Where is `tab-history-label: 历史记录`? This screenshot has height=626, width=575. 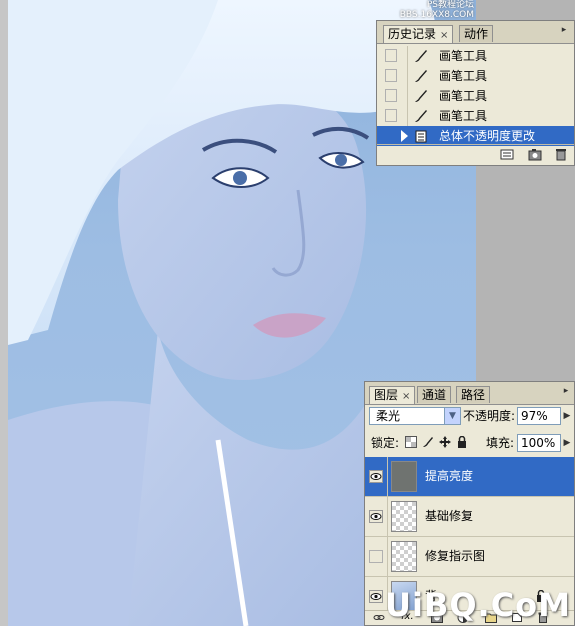
tab-history-label: 历史记录 is located at coordinates (412, 34).